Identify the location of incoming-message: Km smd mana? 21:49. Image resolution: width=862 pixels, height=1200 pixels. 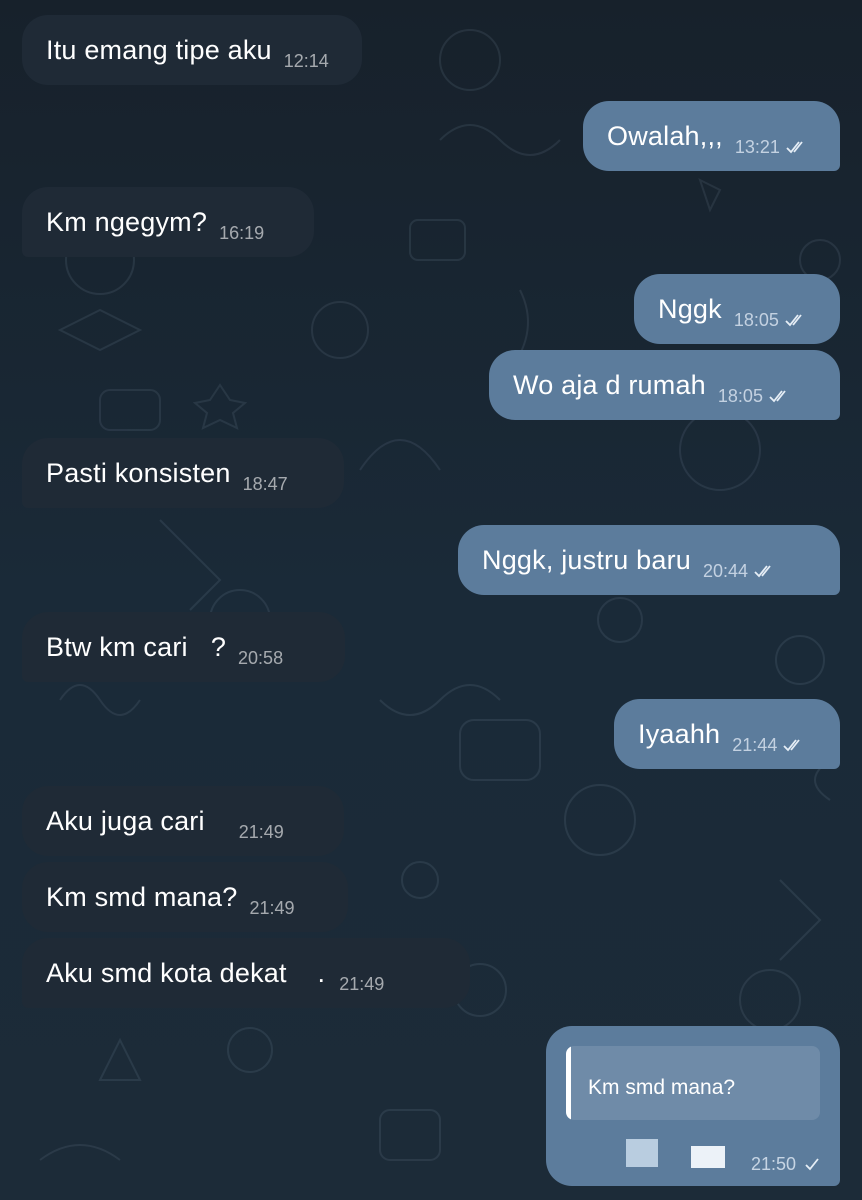
(185, 897).